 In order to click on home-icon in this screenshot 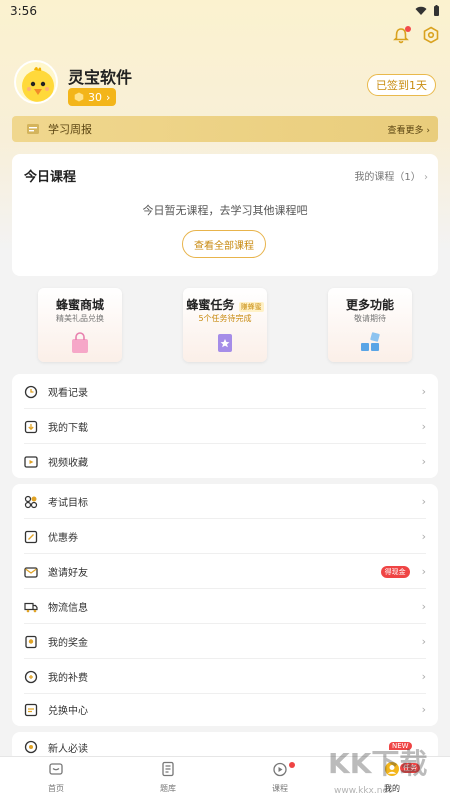, I will do `click(56, 769)`.